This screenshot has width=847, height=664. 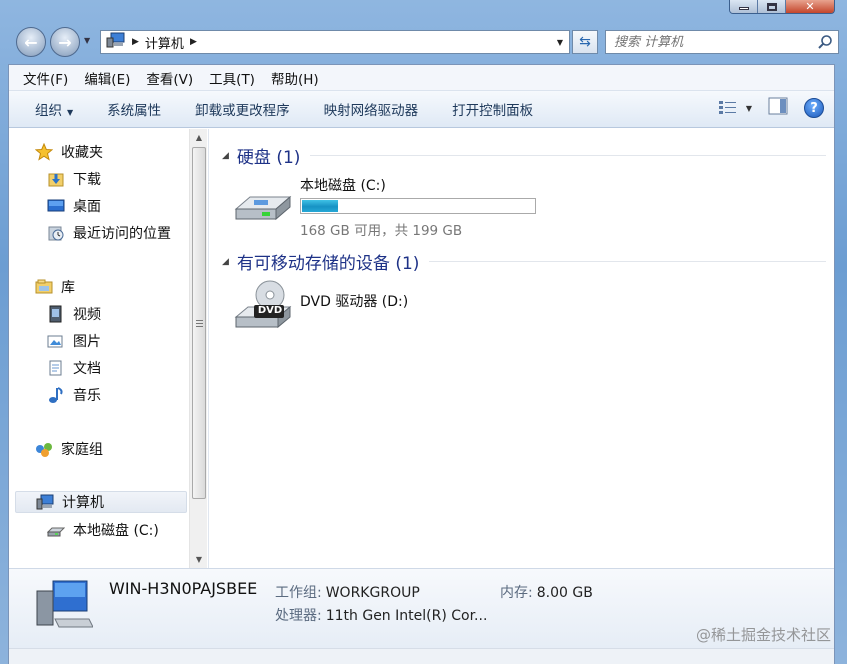 What do you see at coordinates (70, 112) in the screenshot?
I see `chevron-down-icon: ▼` at bounding box center [70, 112].